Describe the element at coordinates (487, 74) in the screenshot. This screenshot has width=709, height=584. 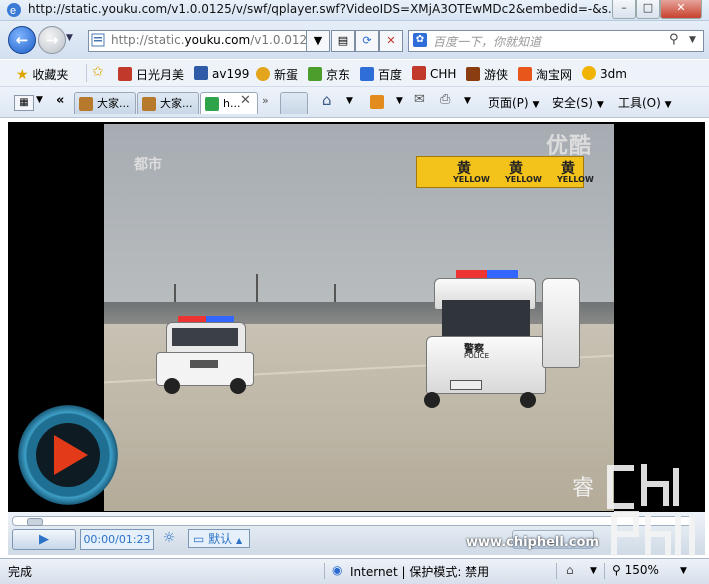
I see `fav-item-6: 游侠` at that location.